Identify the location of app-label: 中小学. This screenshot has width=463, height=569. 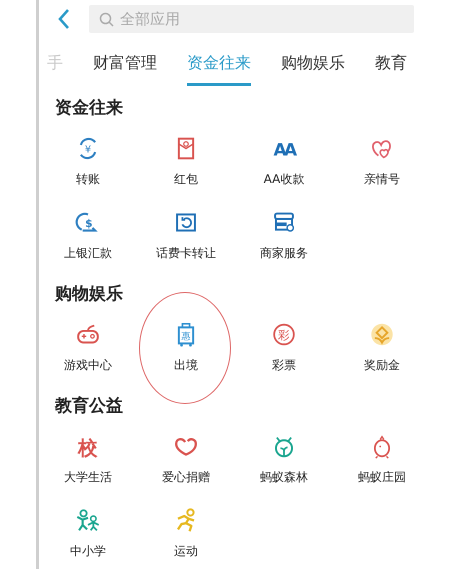
(88, 551).